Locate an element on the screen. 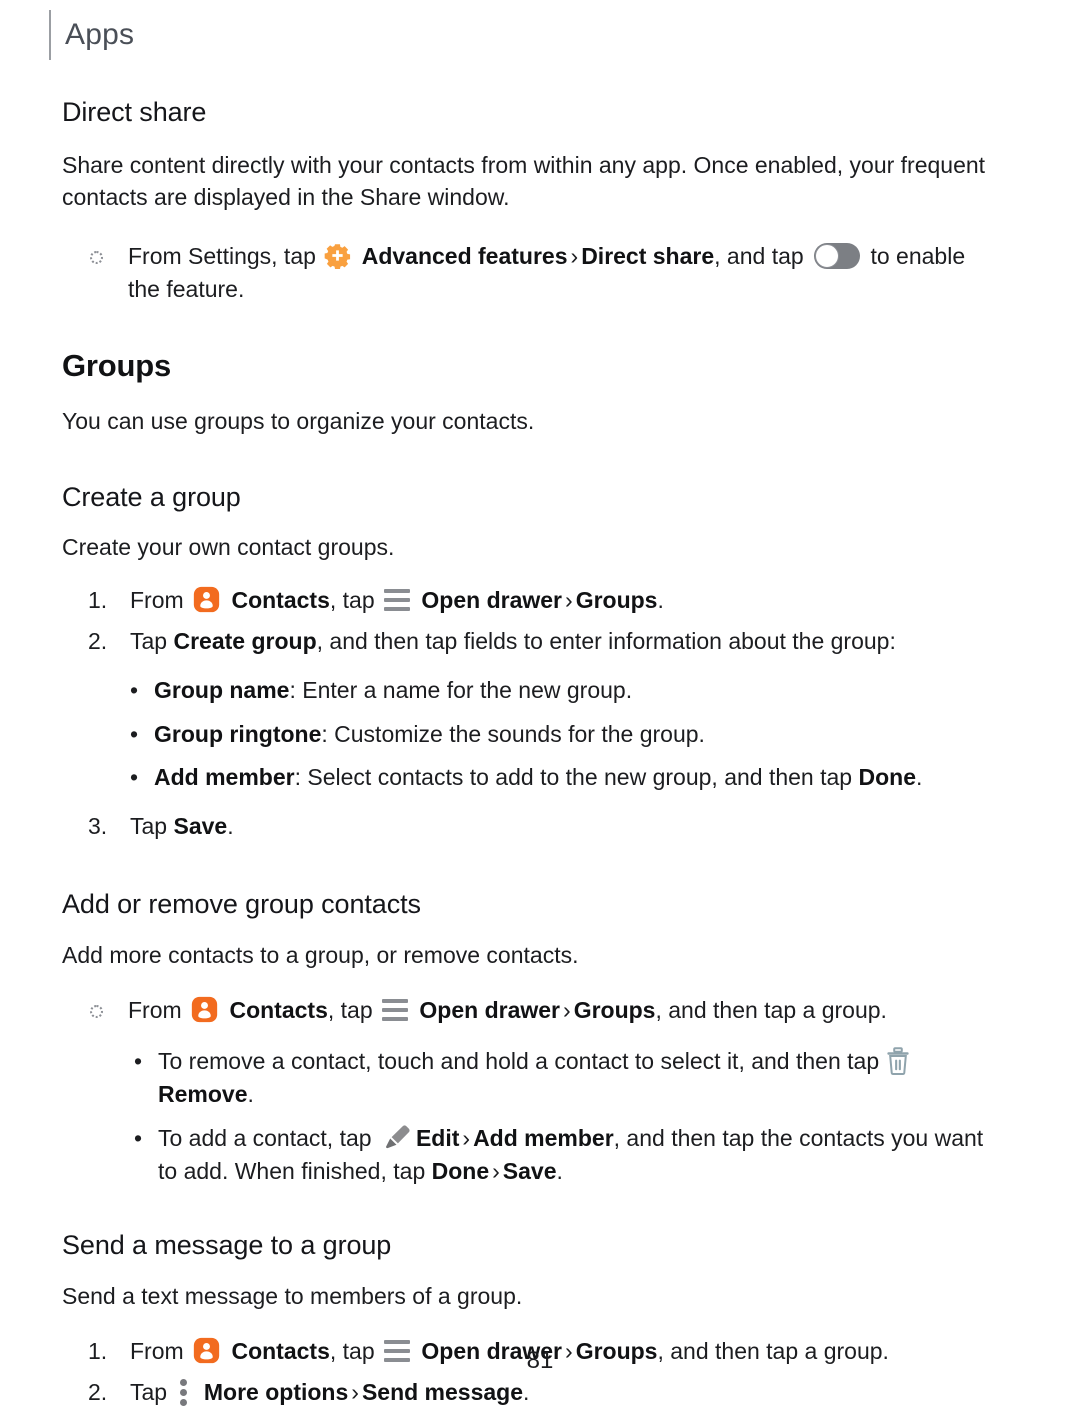  action-create-group: Create group is located at coordinates (245, 640).